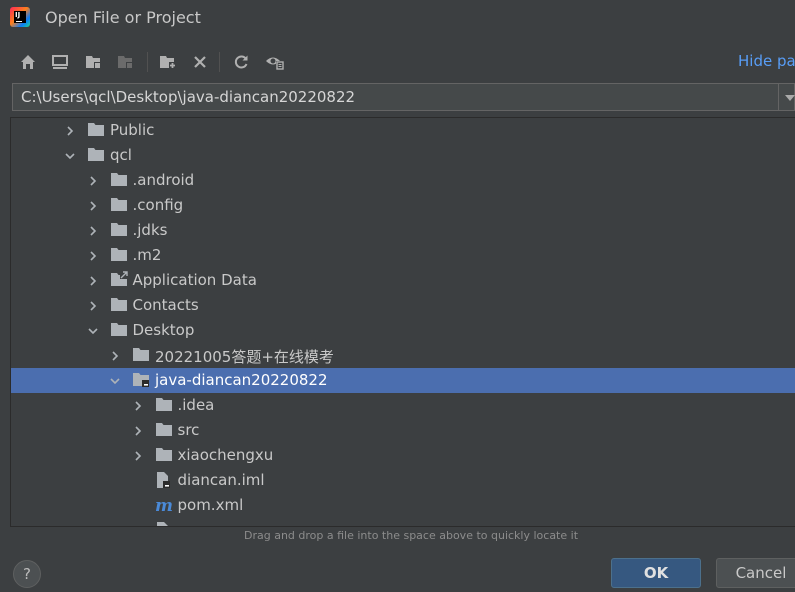  I want to click on show-hidden-icon, so click(275, 62).